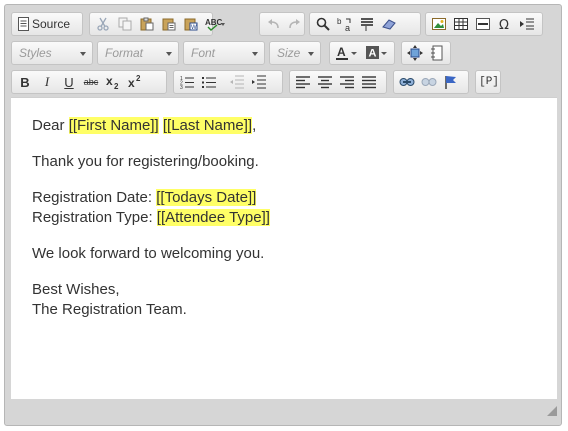  I want to click on size-dropdown: Size, so click(295, 53).